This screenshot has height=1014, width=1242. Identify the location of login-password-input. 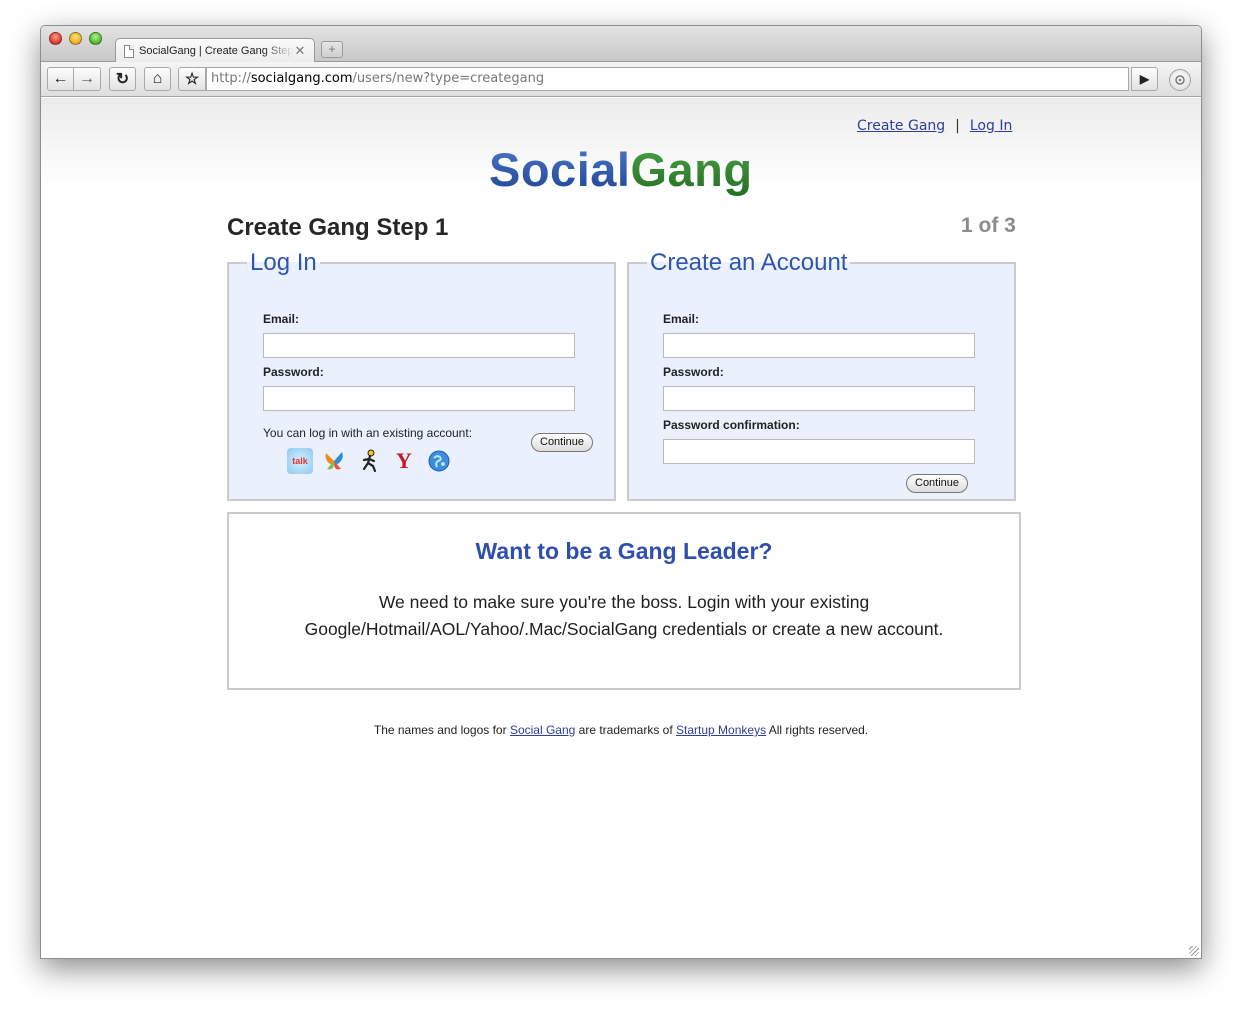
(419, 398).